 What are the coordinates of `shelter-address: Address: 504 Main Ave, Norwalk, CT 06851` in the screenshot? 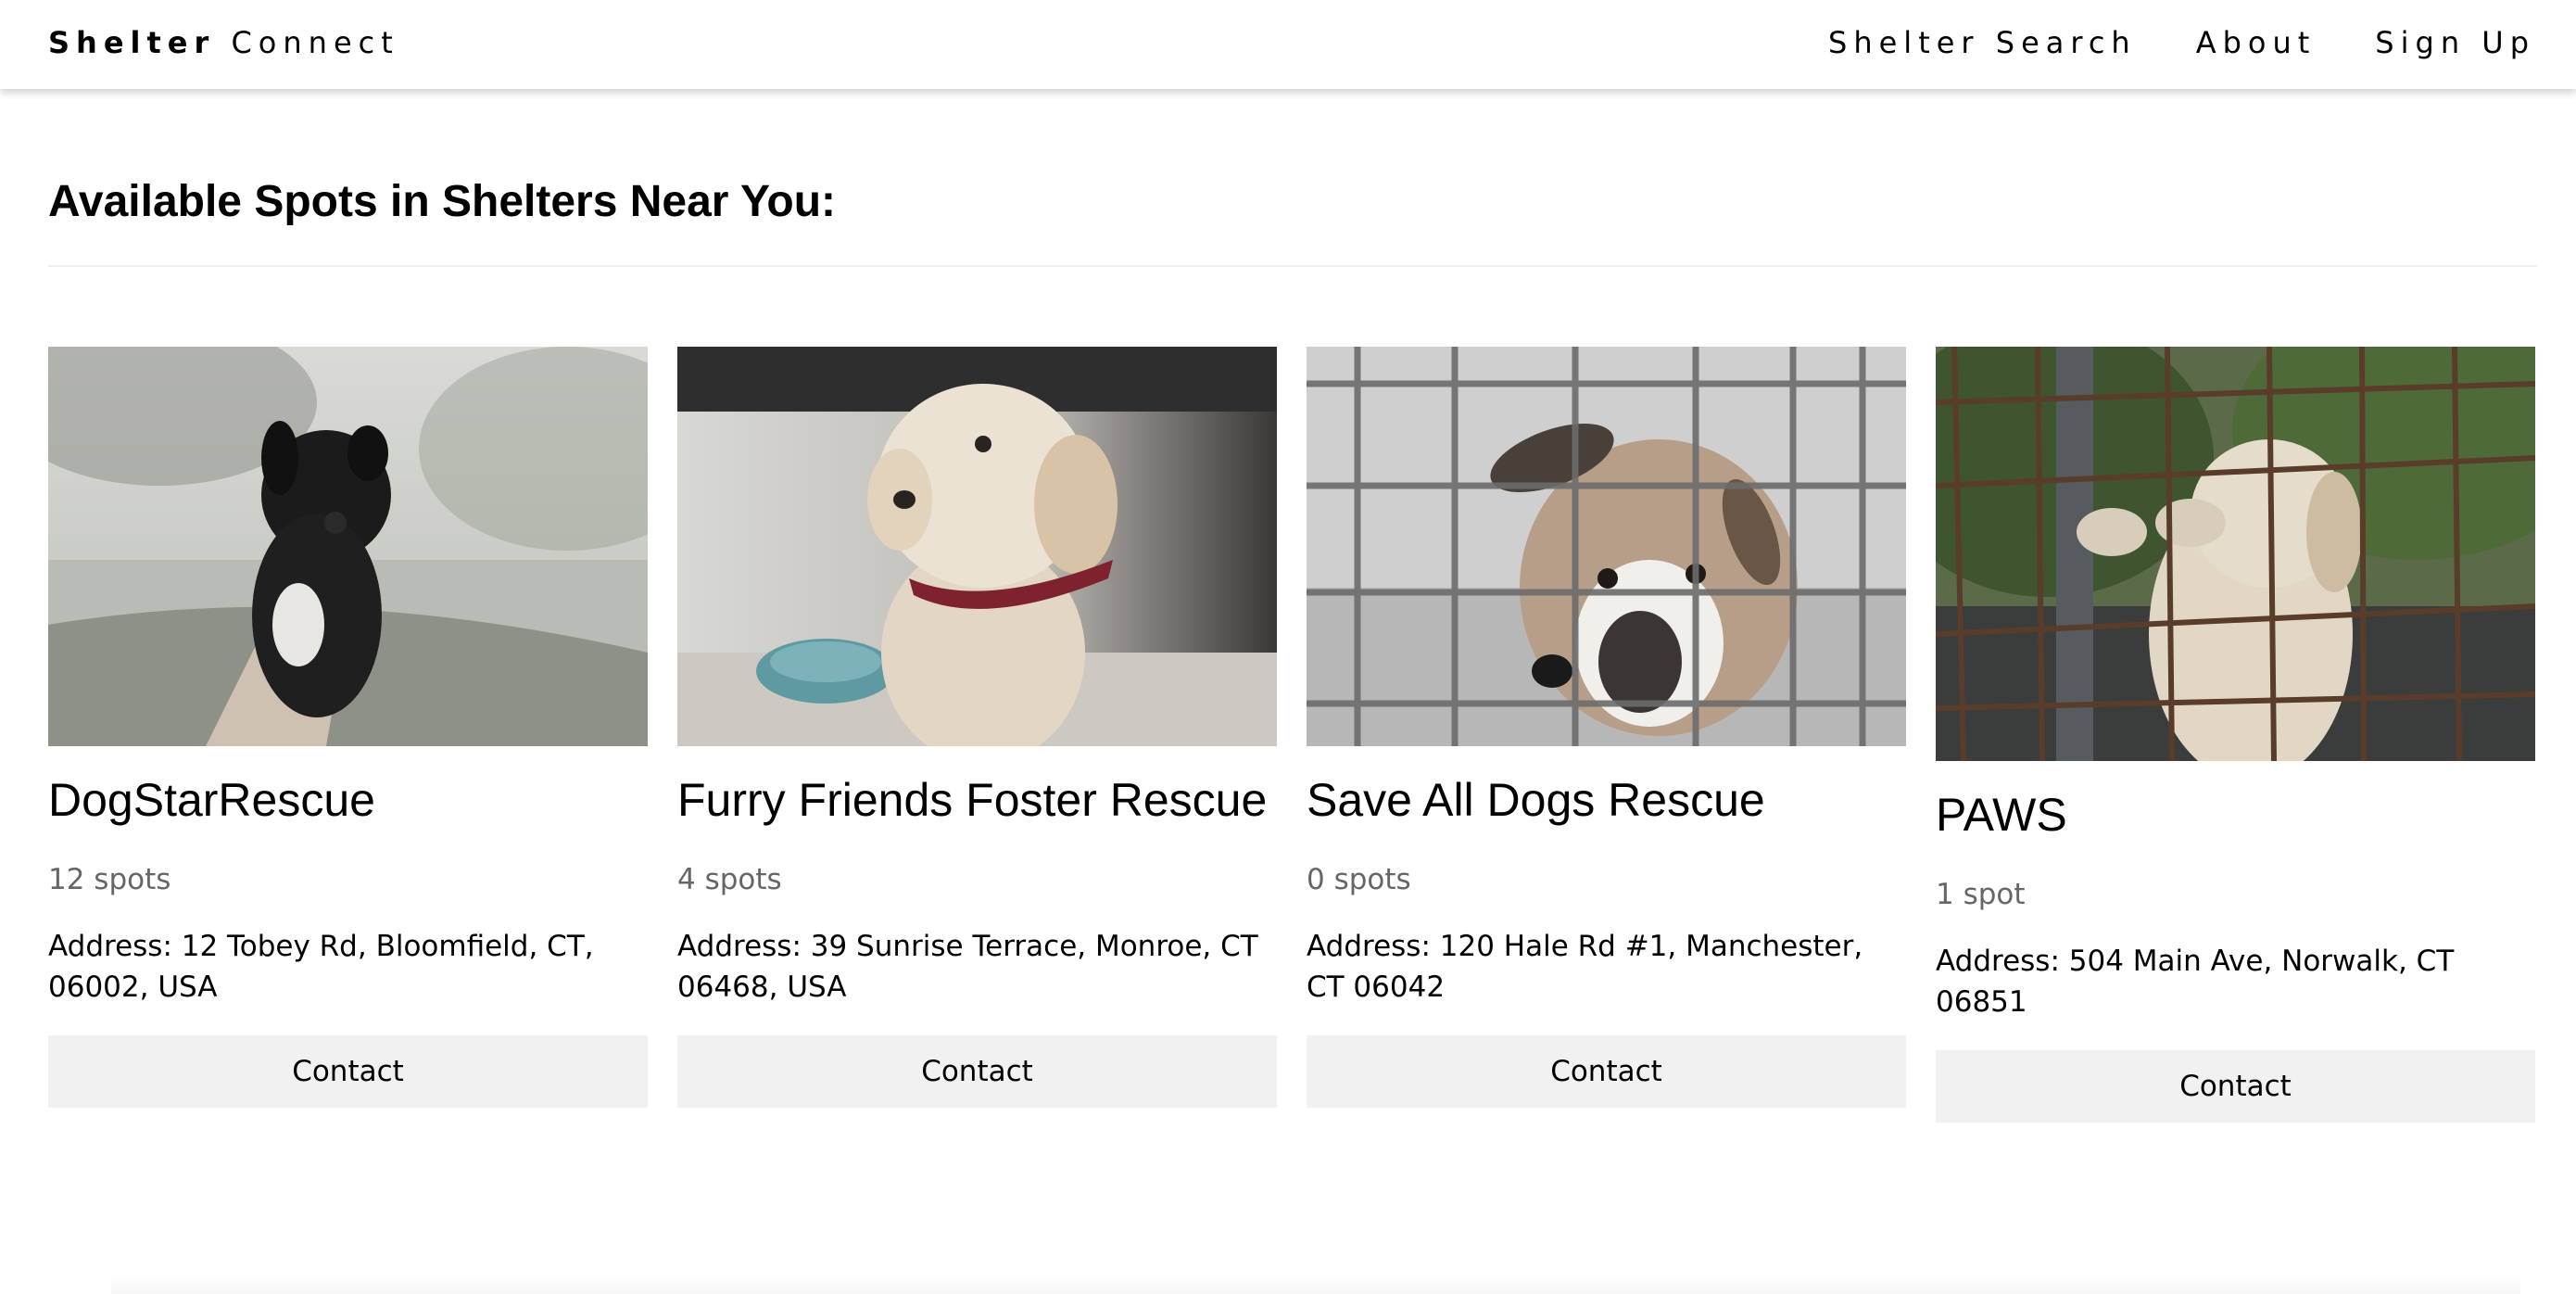 It's located at (2195, 982).